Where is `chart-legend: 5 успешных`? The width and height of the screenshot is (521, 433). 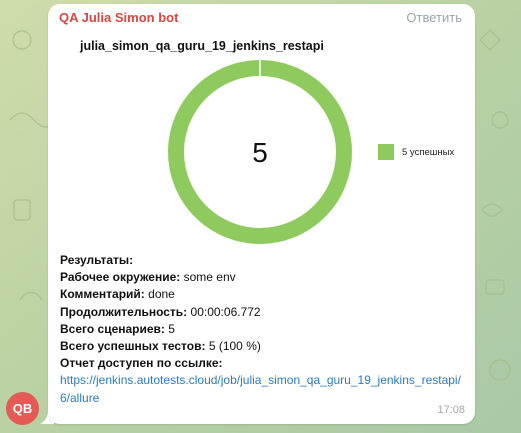 chart-legend: 5 успешных is located at coordinates (416, 152).